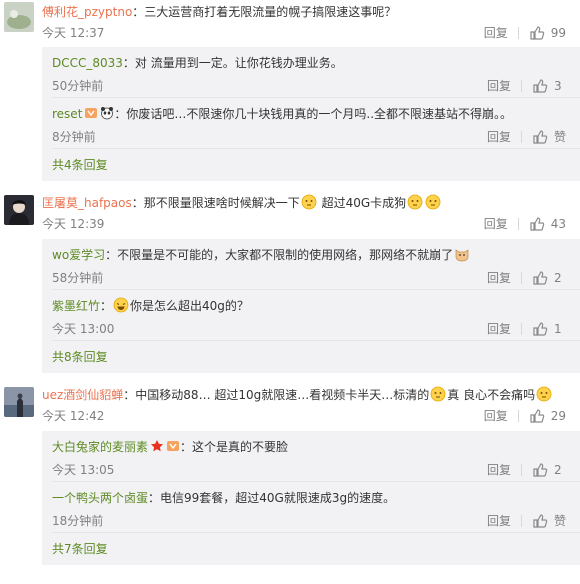  I want to click on reply-text: ：不限量是不可能的，大家都不限制的使用网络，那网络不就崩了, so click(279, 255).